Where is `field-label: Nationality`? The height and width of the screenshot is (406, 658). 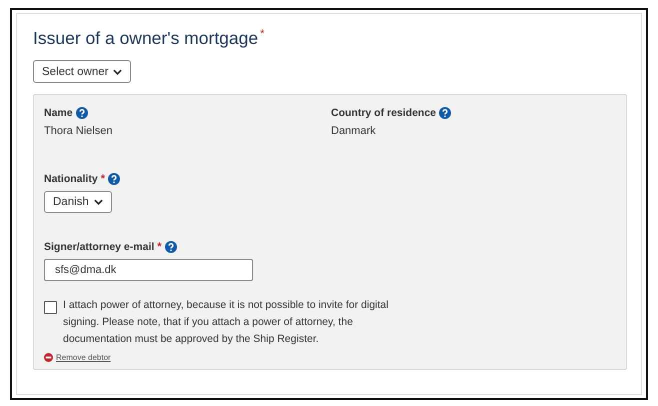
field-label: Nationality is located at coordinates (71, 179).